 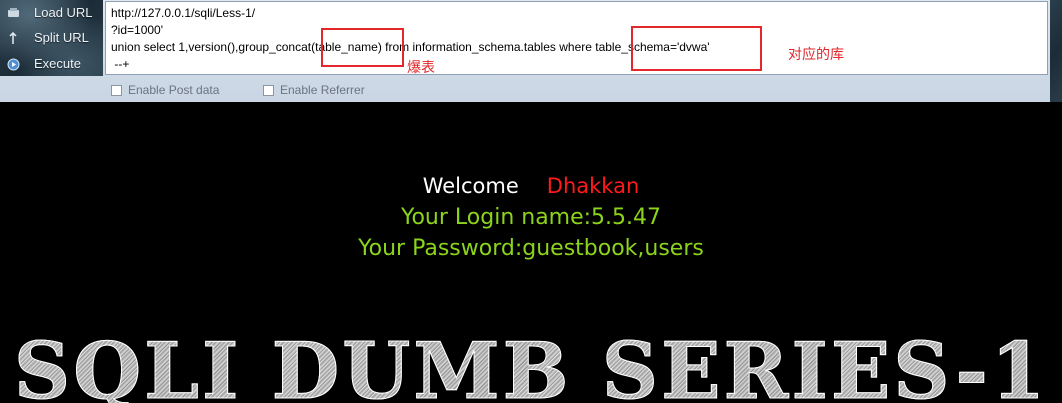 I want to click on execute-button: Execute, so click(x=51, y=64).